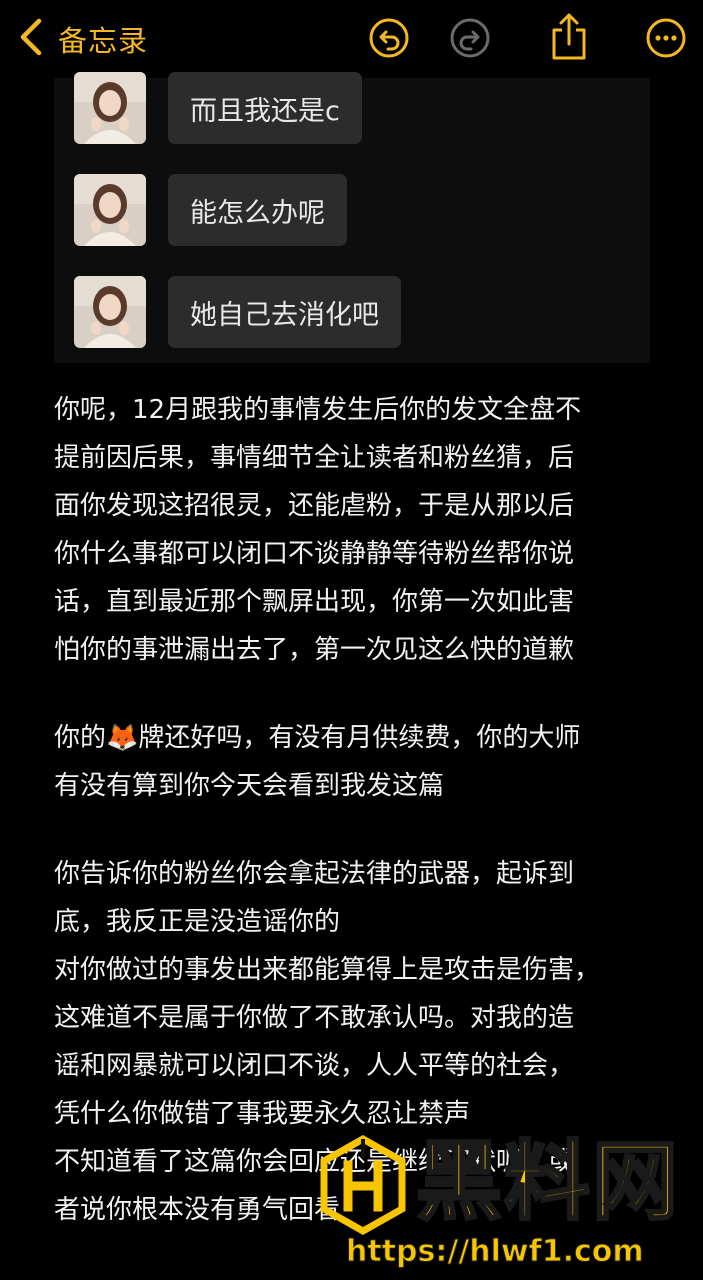 The image size is (703, 1280). Describe the element at coordinates (257, 210) in the screenshot. I see `message-bubble: 能怎么办呢` at that location.